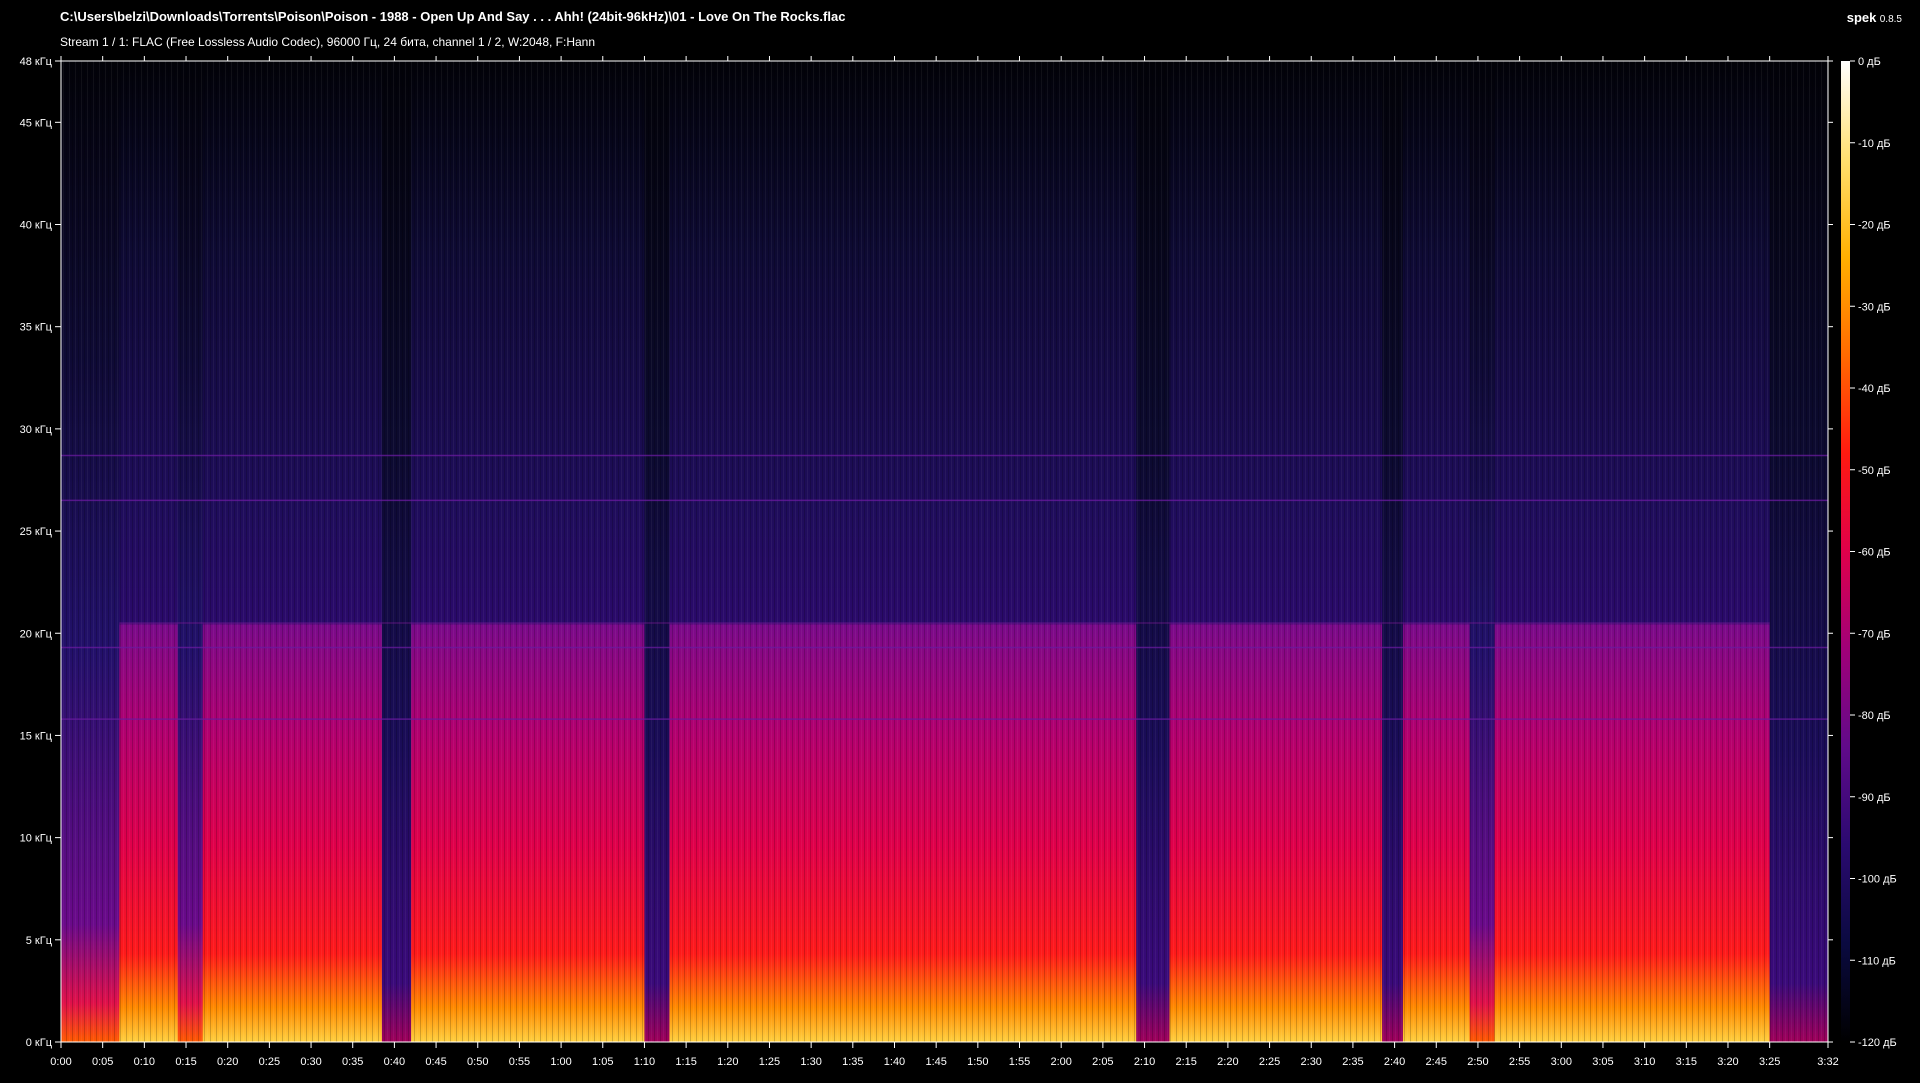  I want to click on x-tick-label-40: 3:20, so click(1727, 1062).